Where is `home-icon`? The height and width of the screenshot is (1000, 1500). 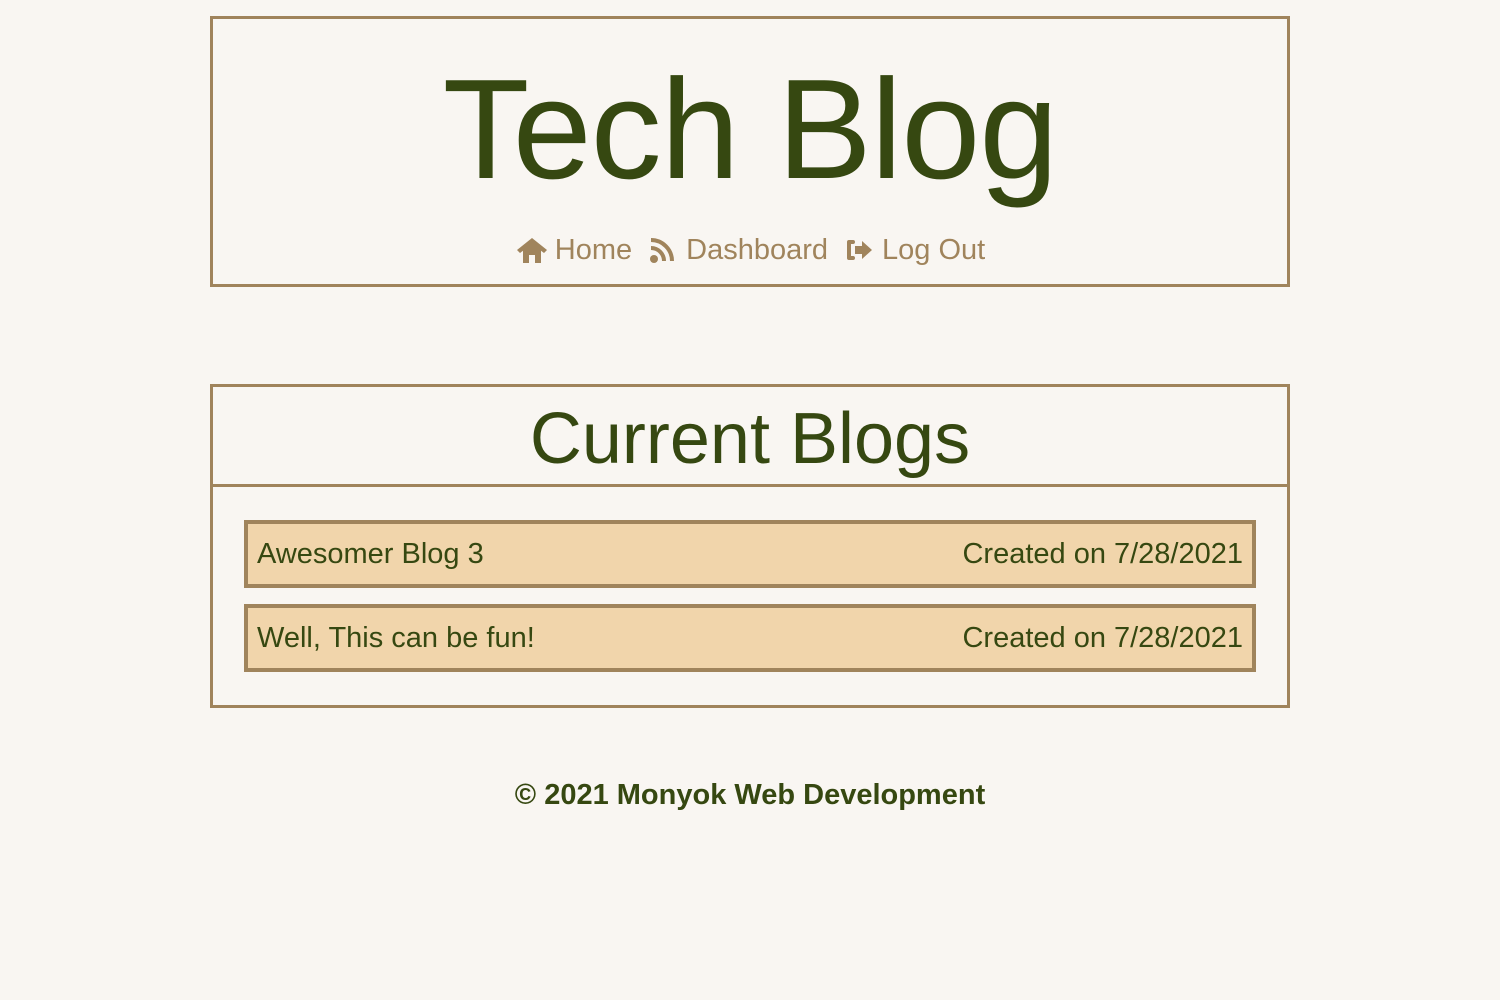 home-icon is located at coordinates (532, 250).